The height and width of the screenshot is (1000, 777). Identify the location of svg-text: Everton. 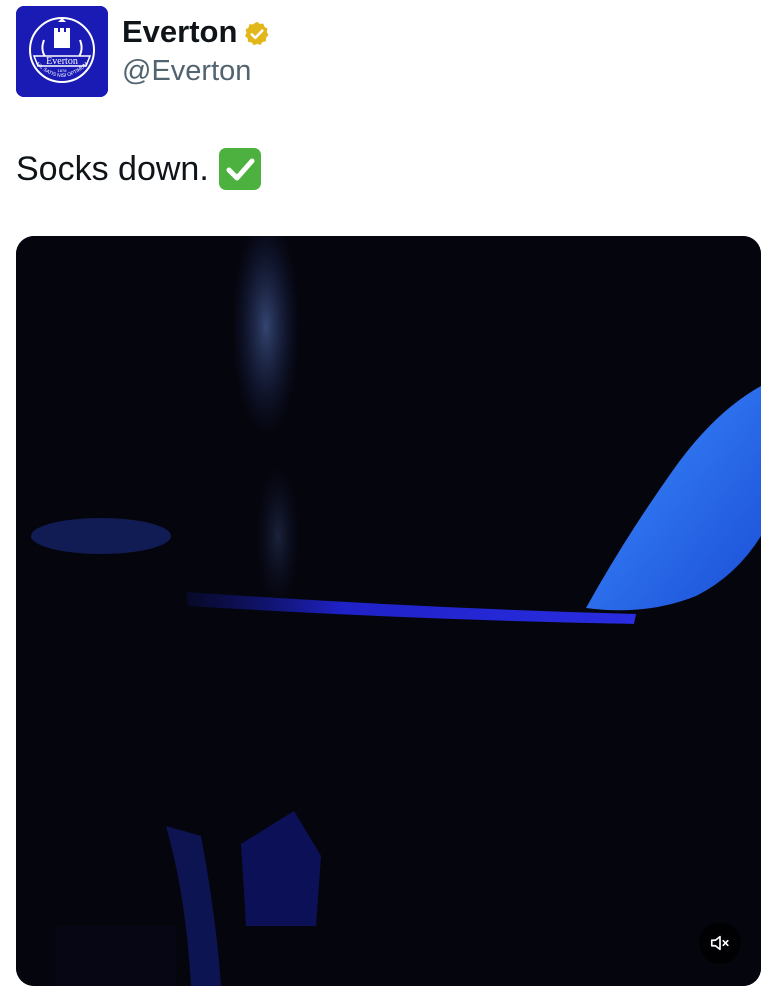
(62, 61).